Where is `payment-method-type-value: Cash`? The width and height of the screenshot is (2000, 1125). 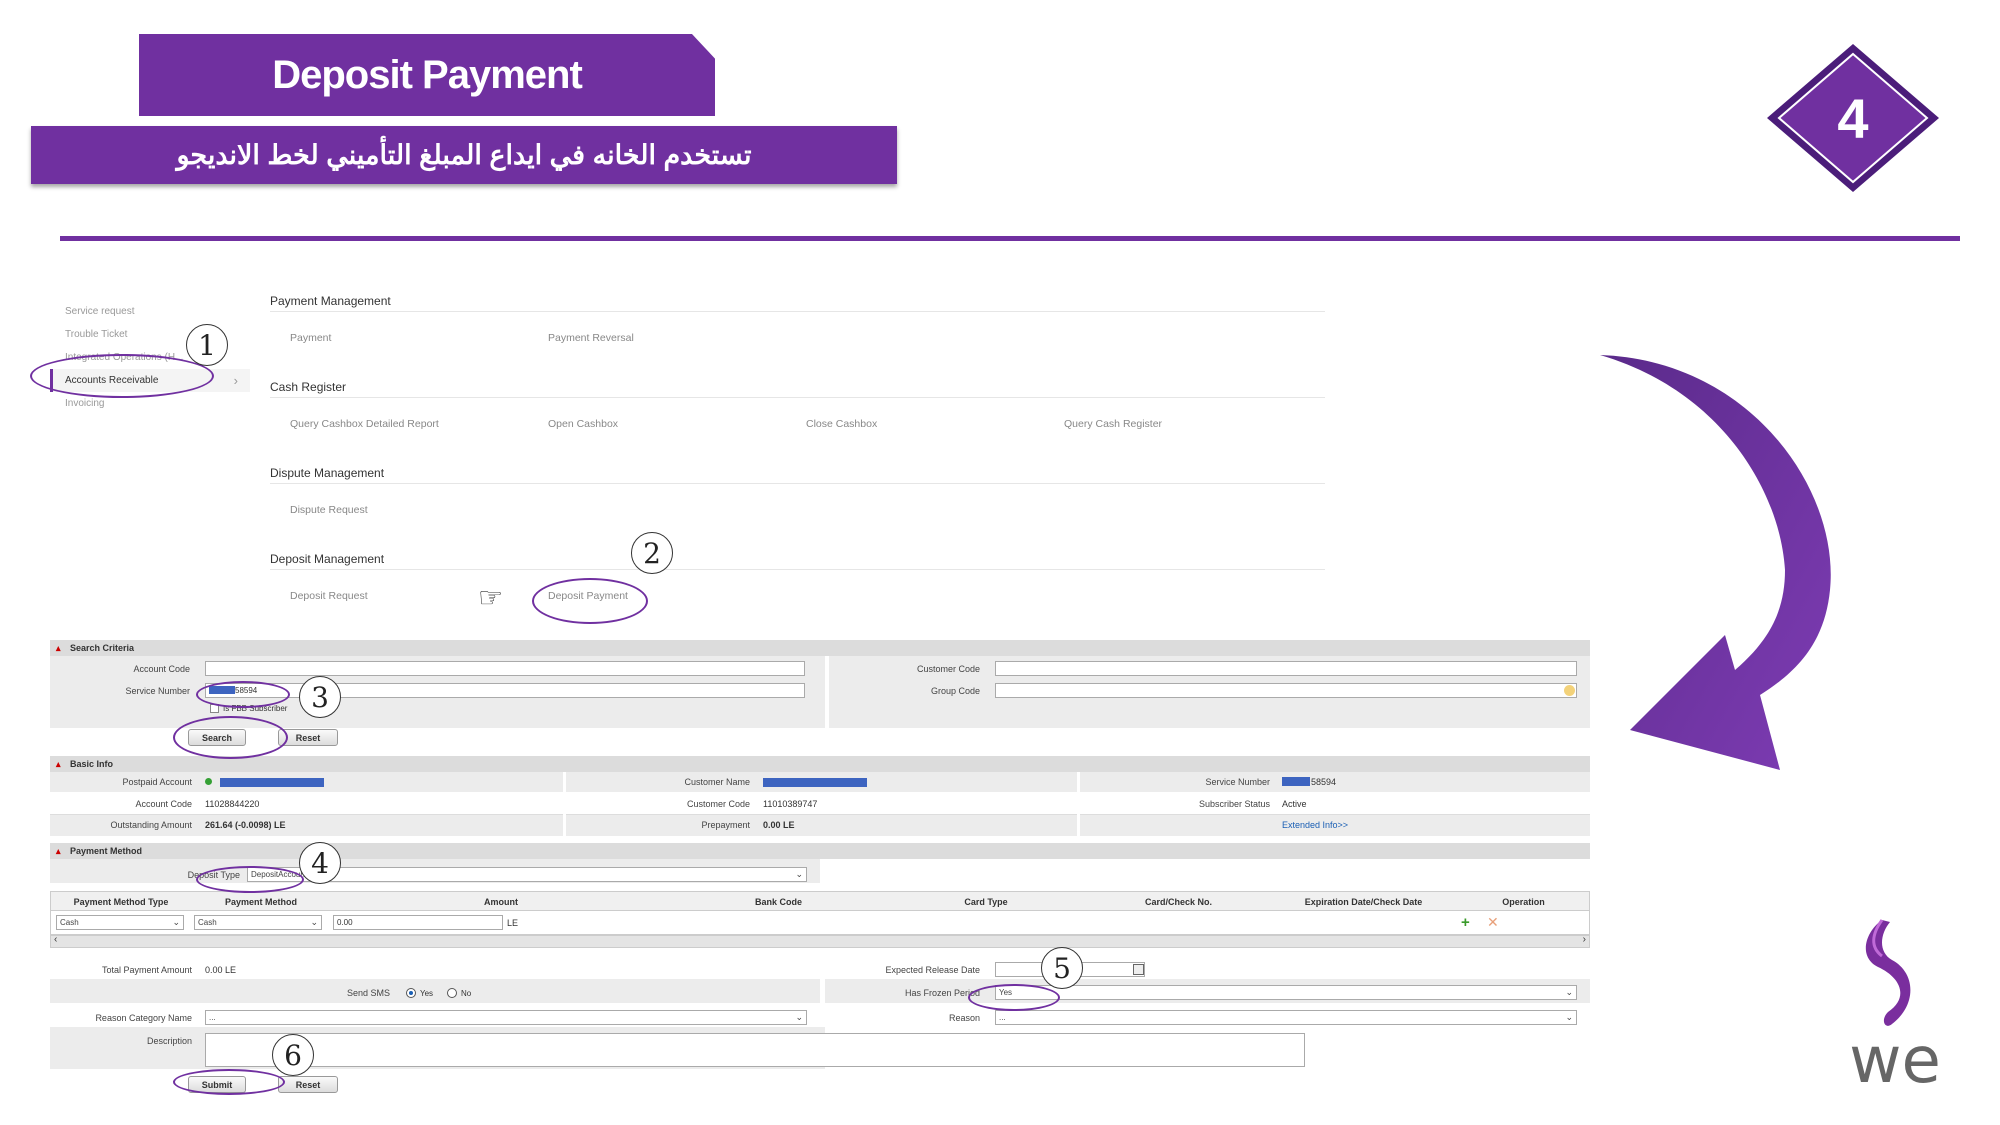 payment-method-type-value: Cash is located at coordinates (69, 922).